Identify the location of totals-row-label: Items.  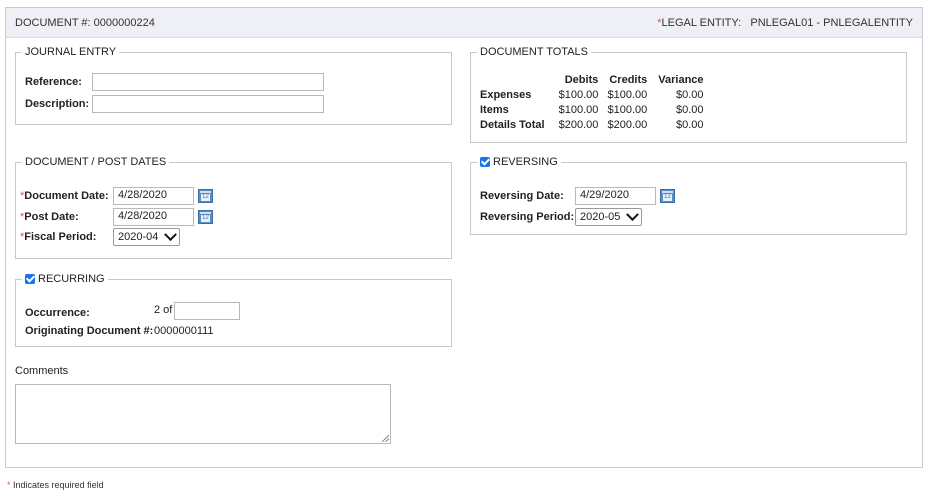
(494, 109).